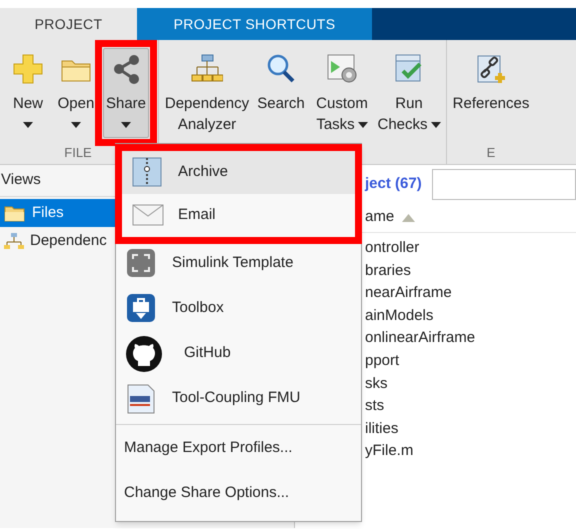  I want to click on menu-item: Tool-Coupling FMU, so click(238, 398).